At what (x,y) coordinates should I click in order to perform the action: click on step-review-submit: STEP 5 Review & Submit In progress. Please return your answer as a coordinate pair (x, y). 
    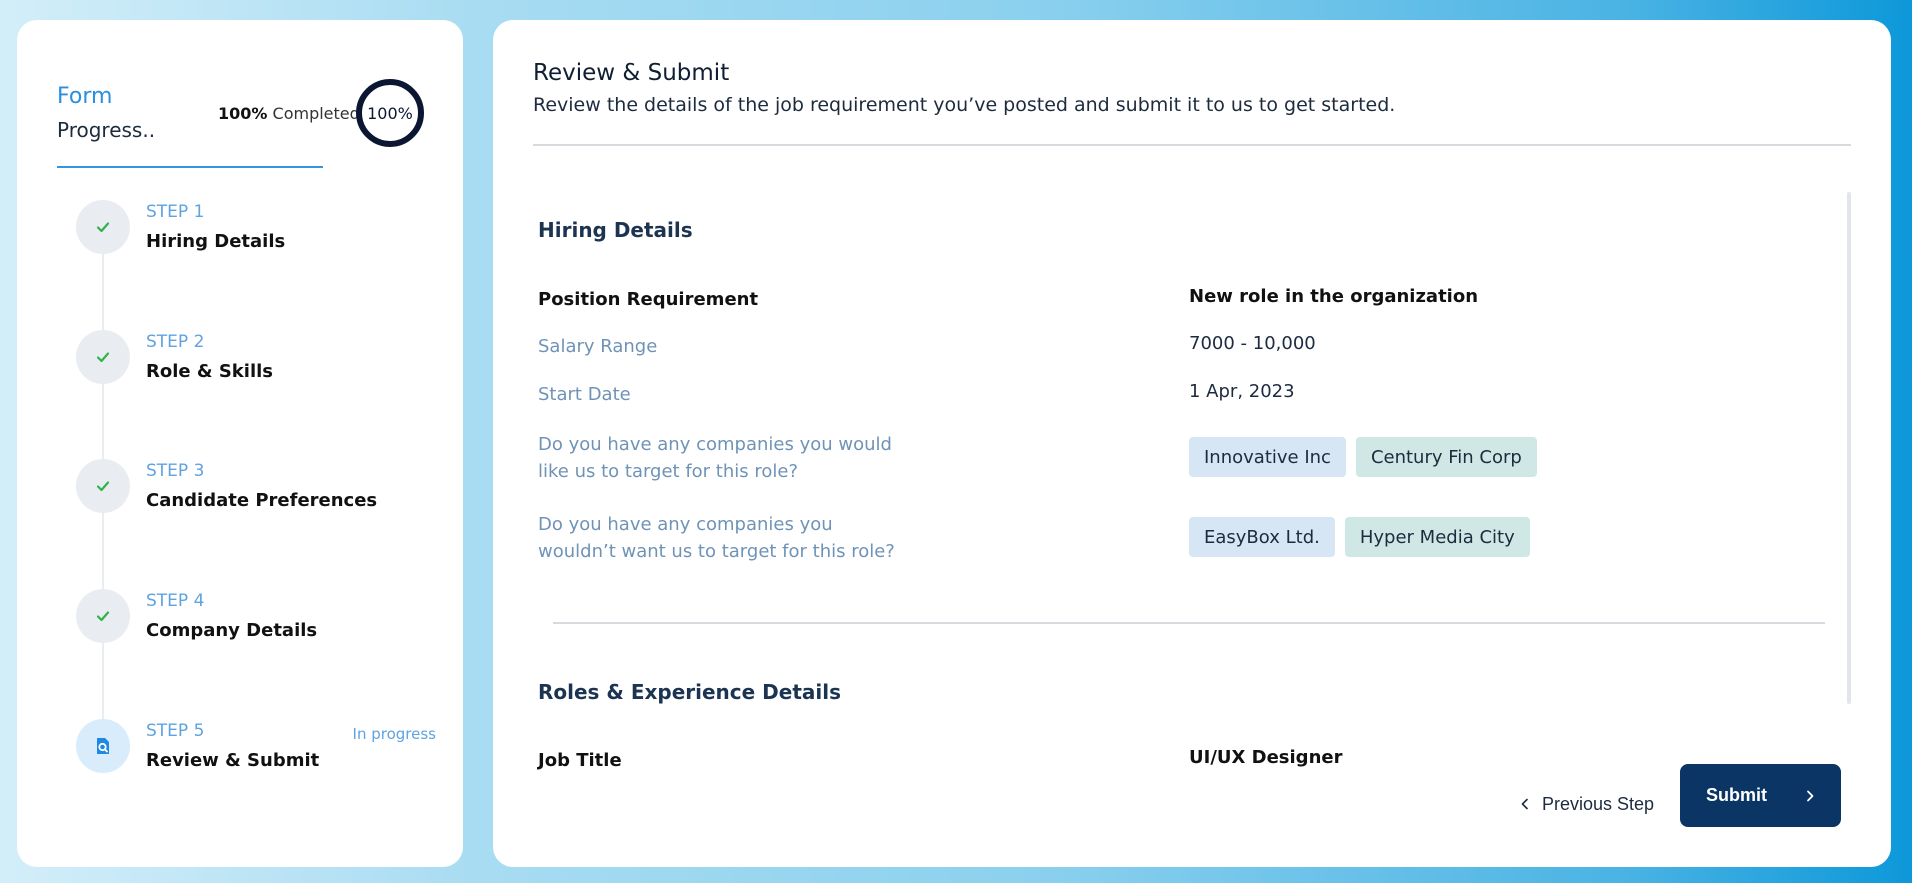
    Looking at the image, I should click on (256, 754).